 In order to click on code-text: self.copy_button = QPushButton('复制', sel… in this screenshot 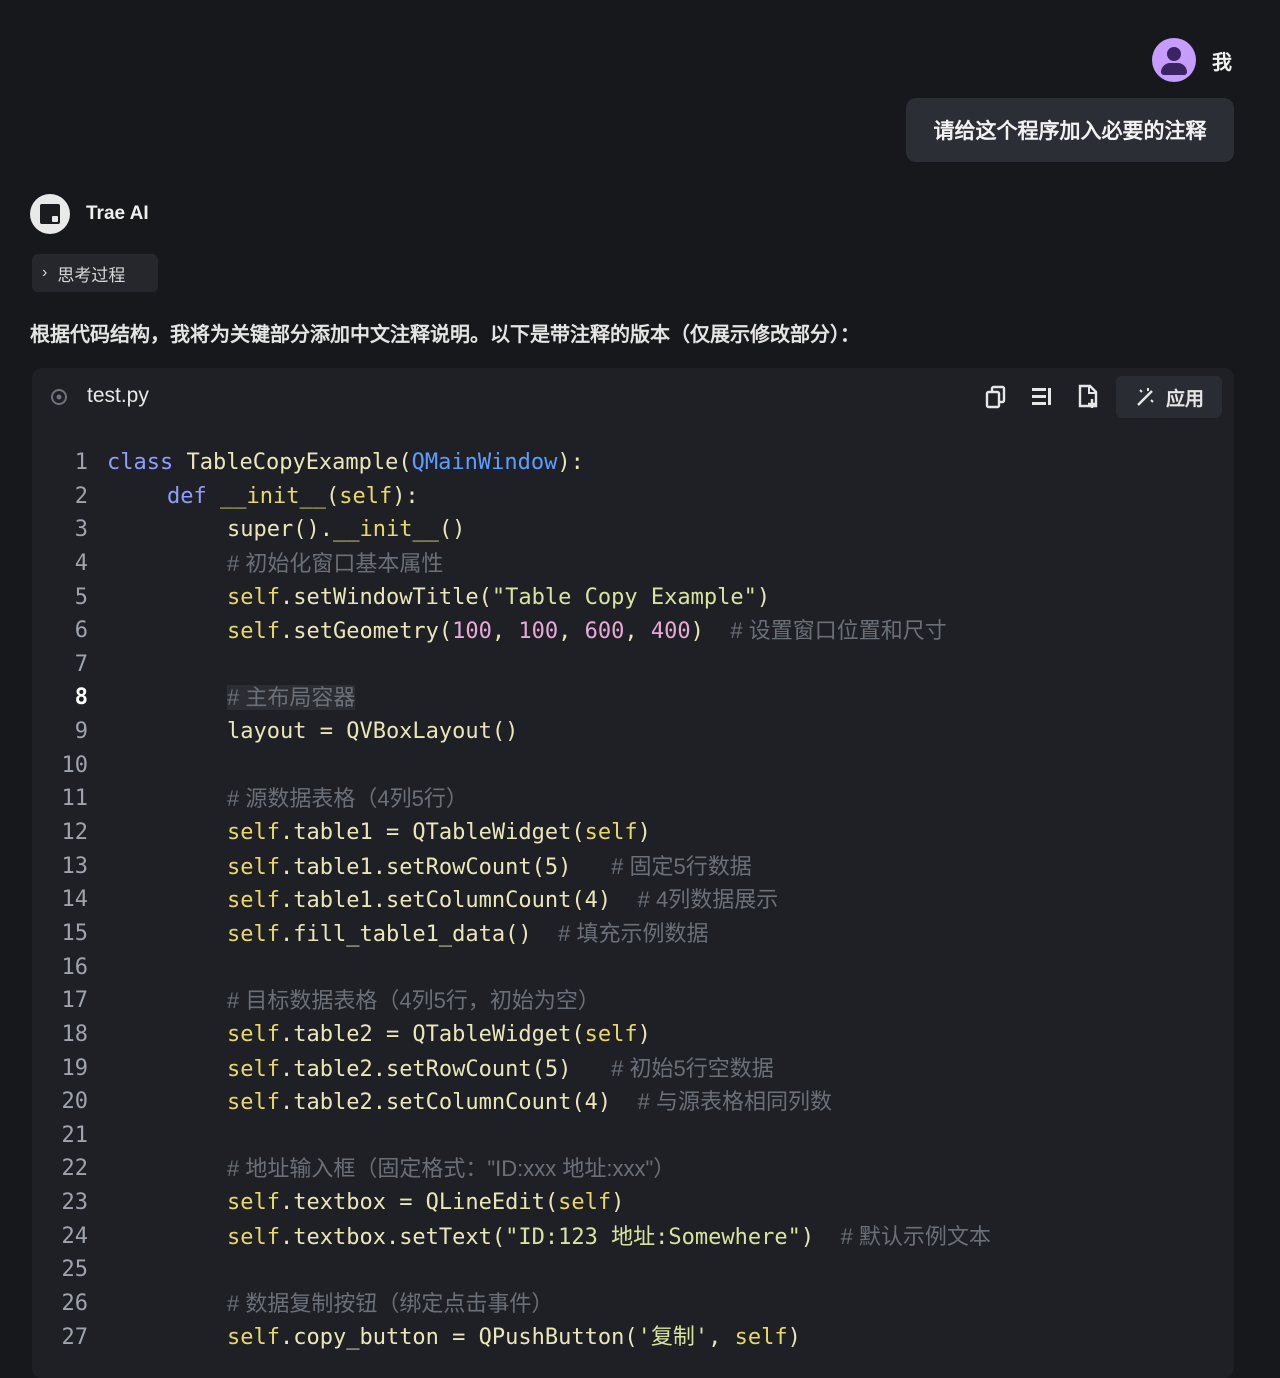, I will do `click(514, 1338)`.